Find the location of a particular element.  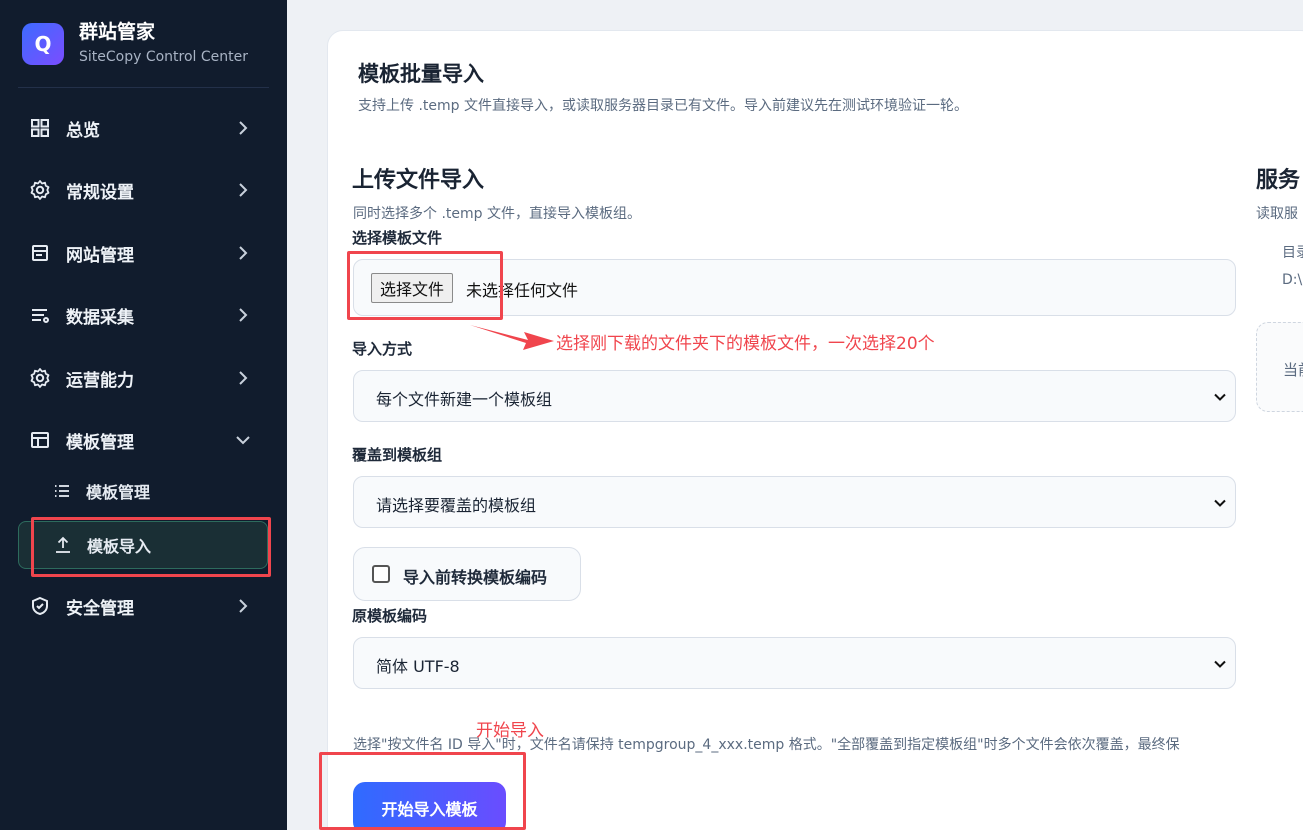

server-dir-path: D:\ is located at coordinates (1292, 280).